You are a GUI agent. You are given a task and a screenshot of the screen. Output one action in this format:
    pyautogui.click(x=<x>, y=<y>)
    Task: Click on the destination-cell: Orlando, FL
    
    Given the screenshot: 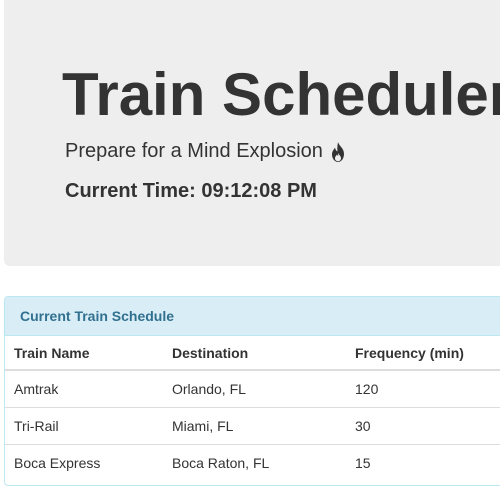 What is the action you would take?
    pyautogui.click(x=263, y=388)
    